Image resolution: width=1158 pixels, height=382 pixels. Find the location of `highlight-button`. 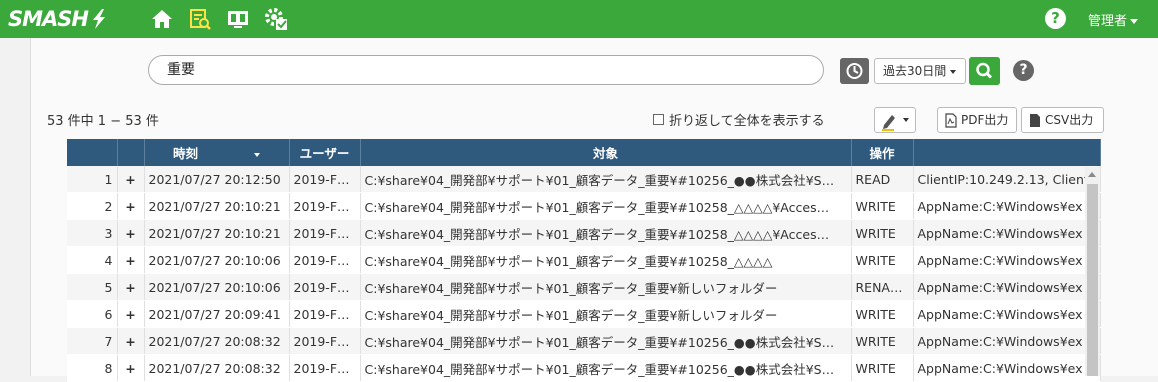

highlight-button is located at coordinates (895, 120).